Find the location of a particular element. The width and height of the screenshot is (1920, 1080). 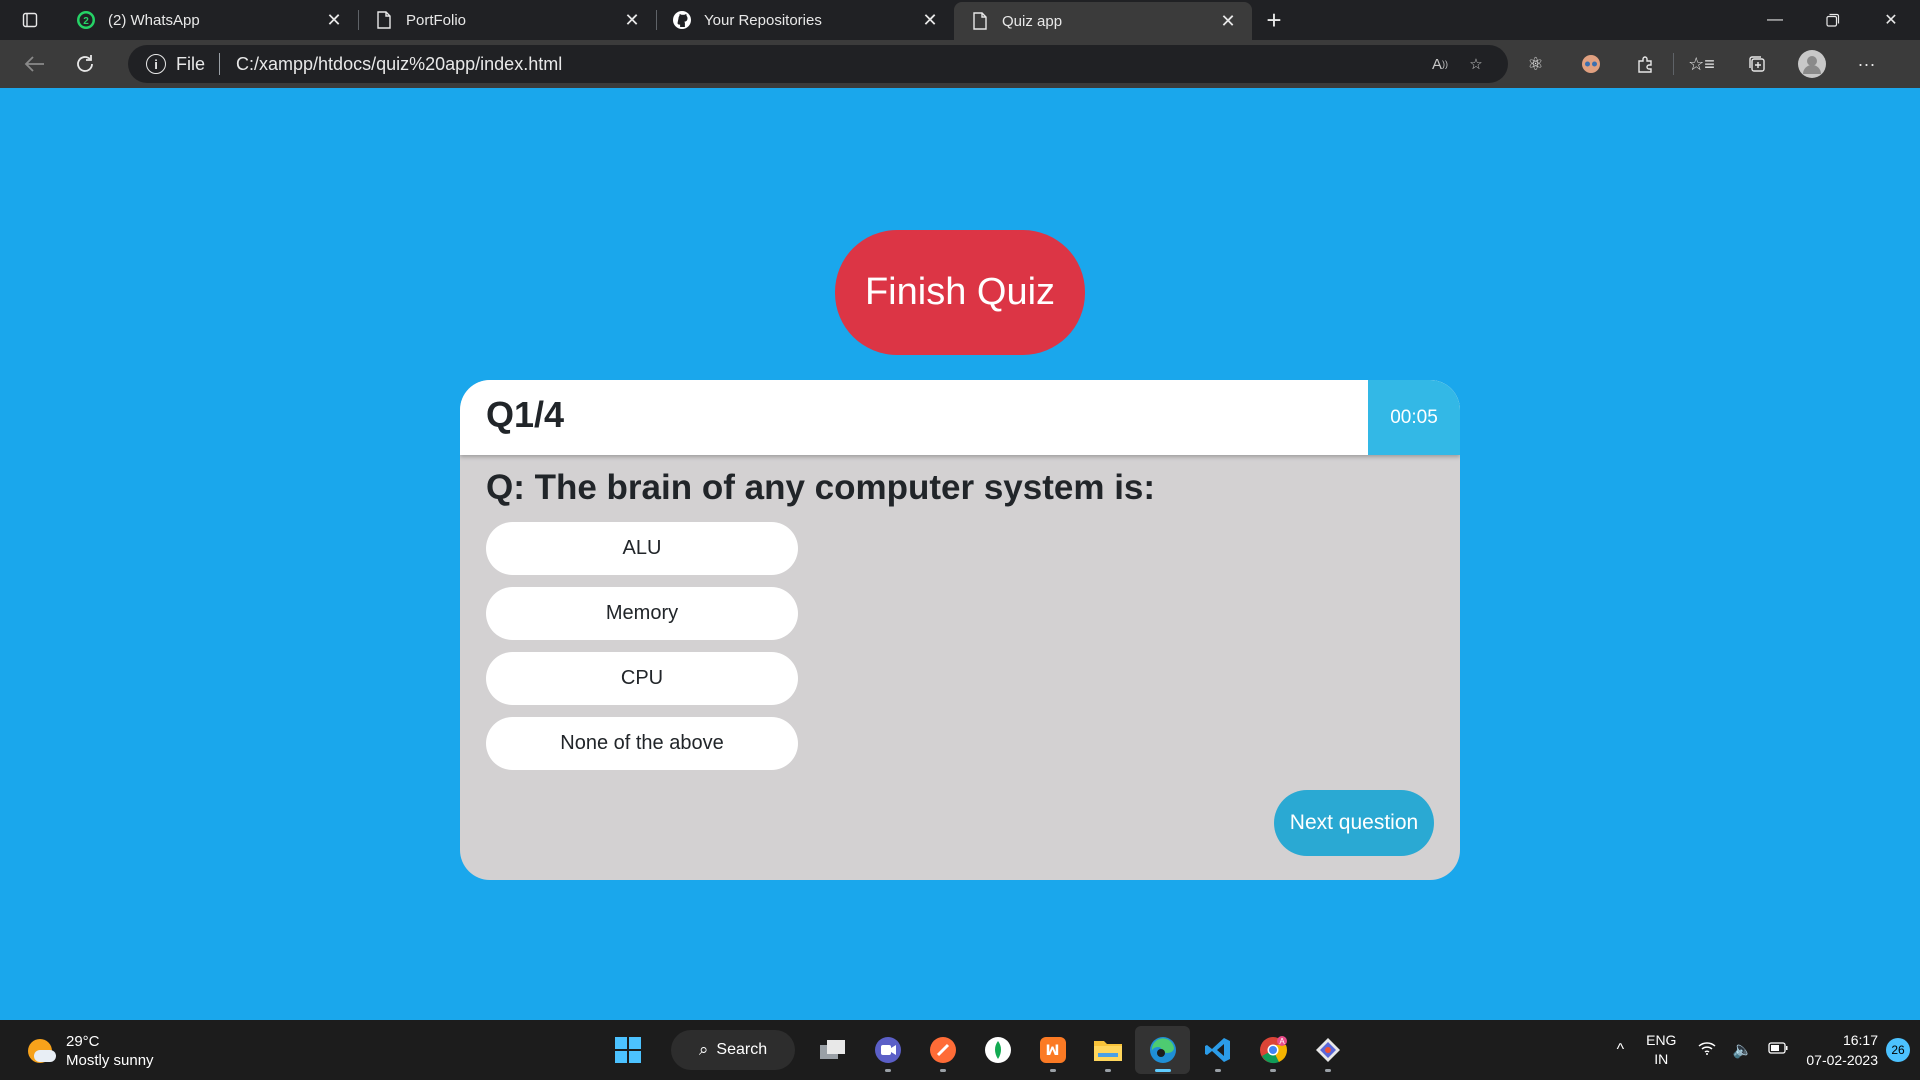

task-view-icon is located at coordinates (832, 1050).